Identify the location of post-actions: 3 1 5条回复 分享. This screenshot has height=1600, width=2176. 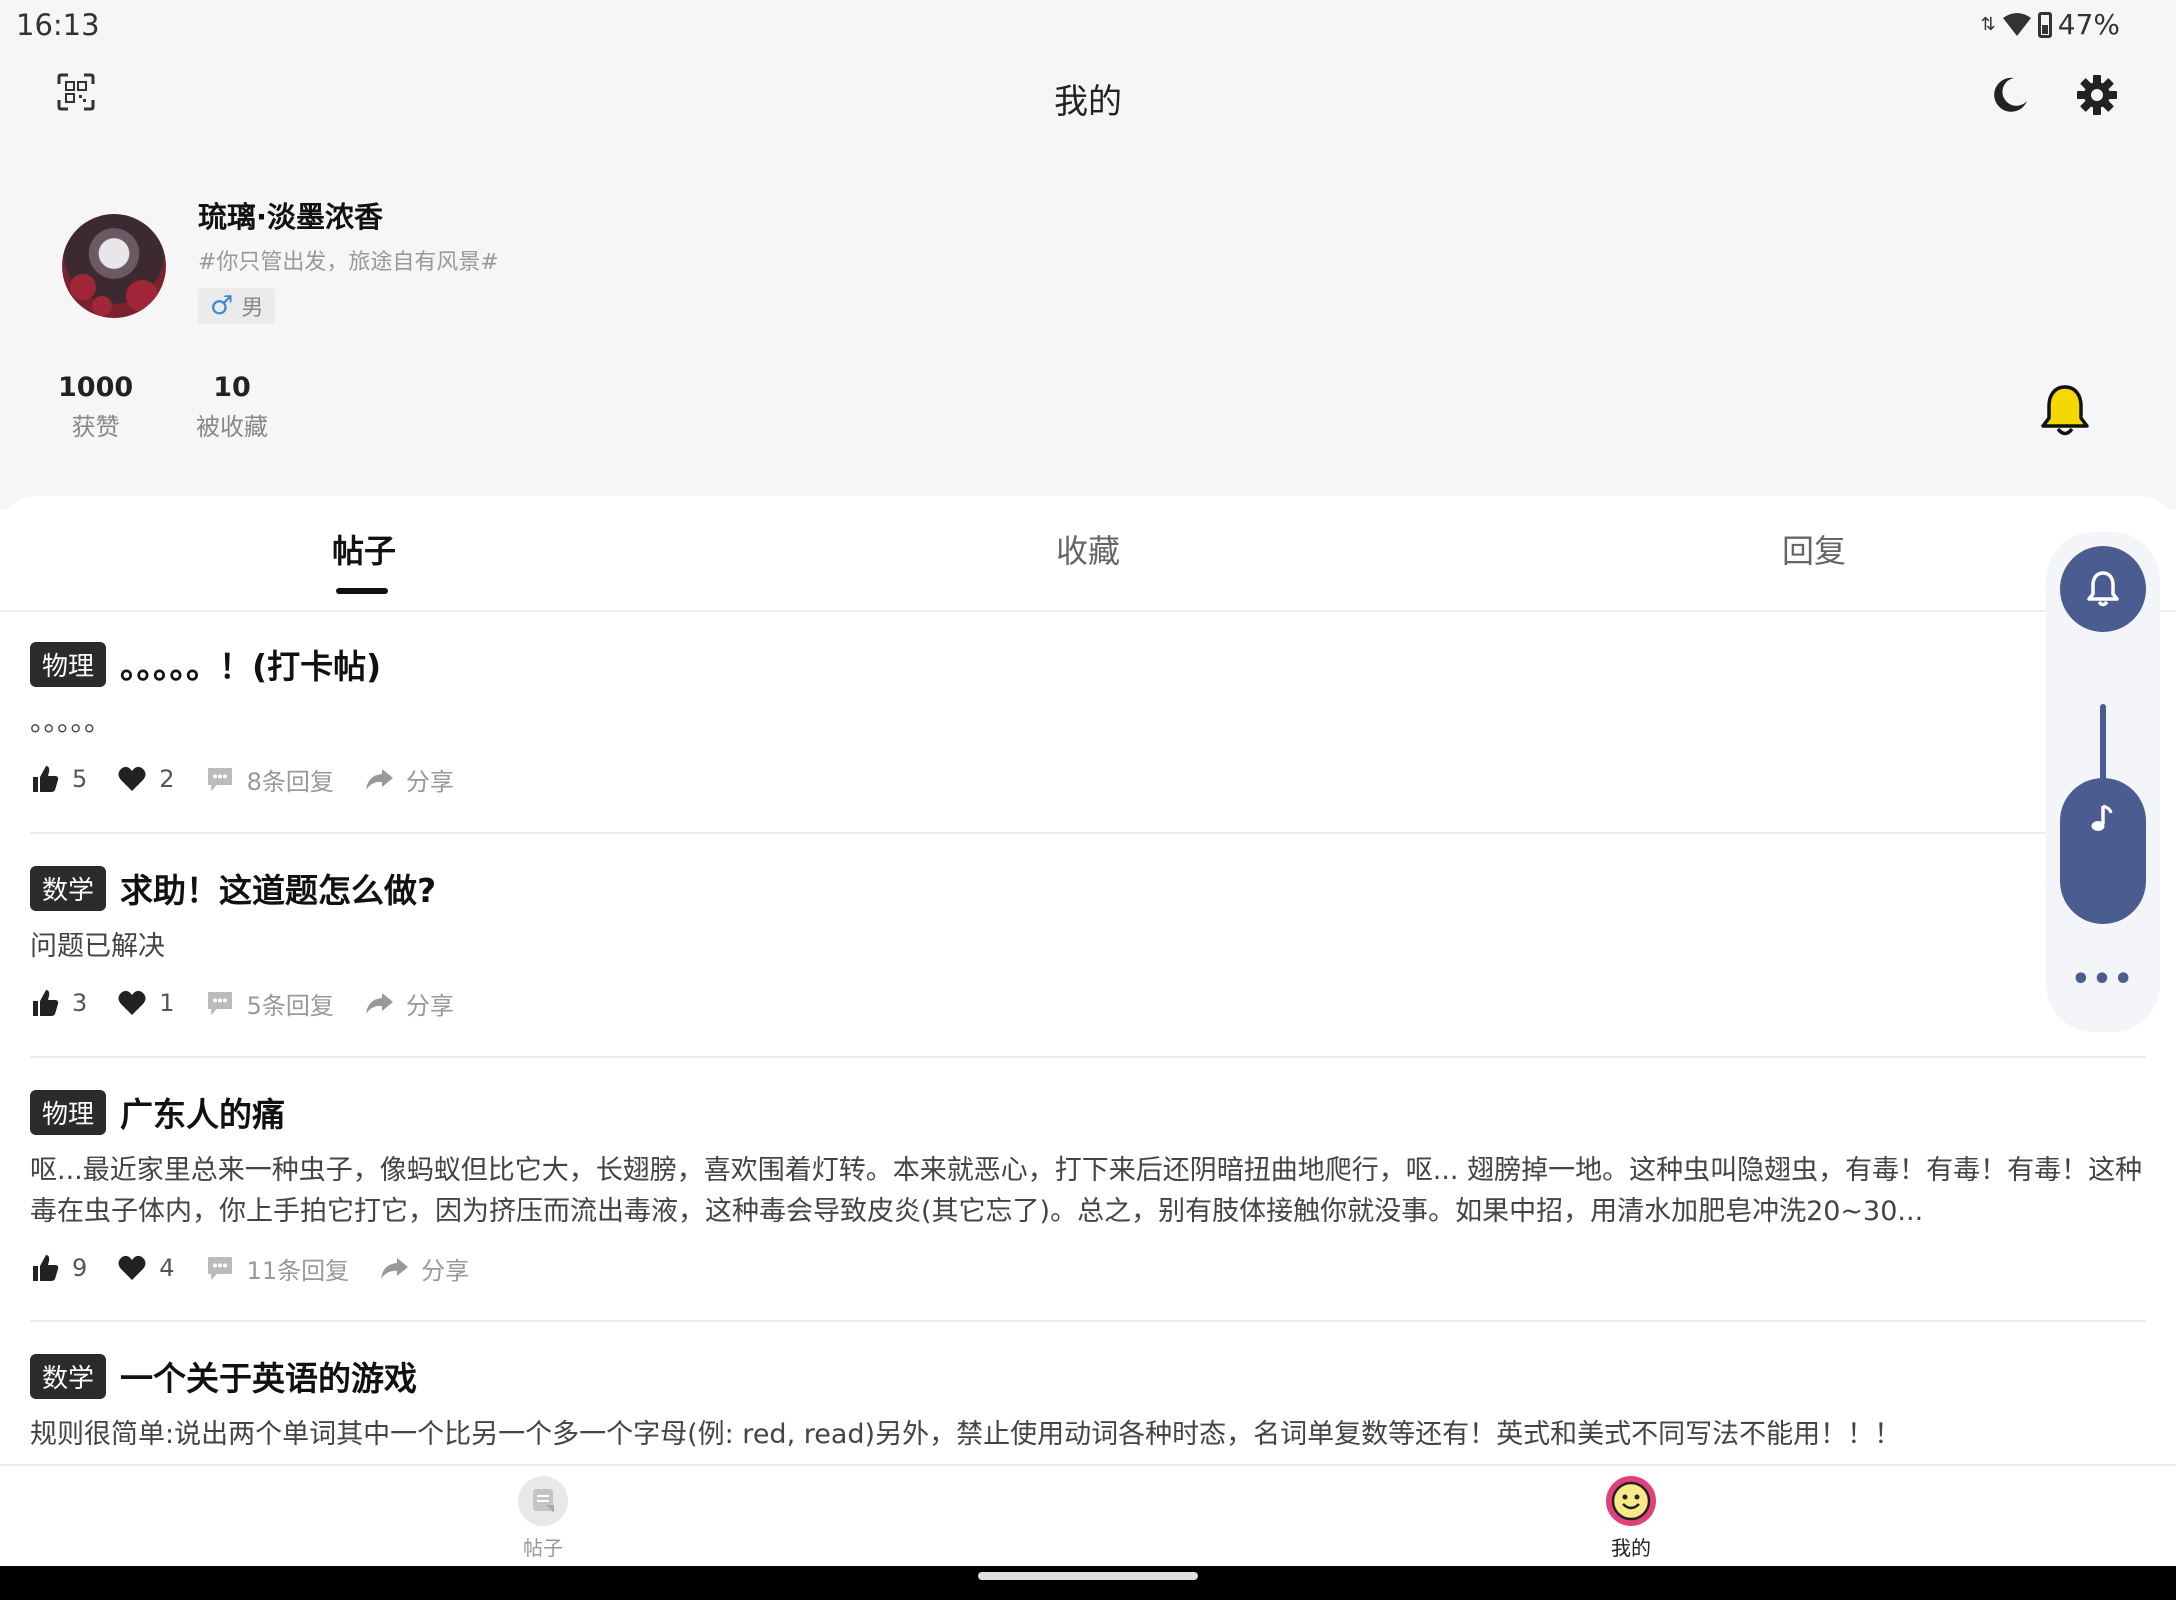
(1088, 1003).